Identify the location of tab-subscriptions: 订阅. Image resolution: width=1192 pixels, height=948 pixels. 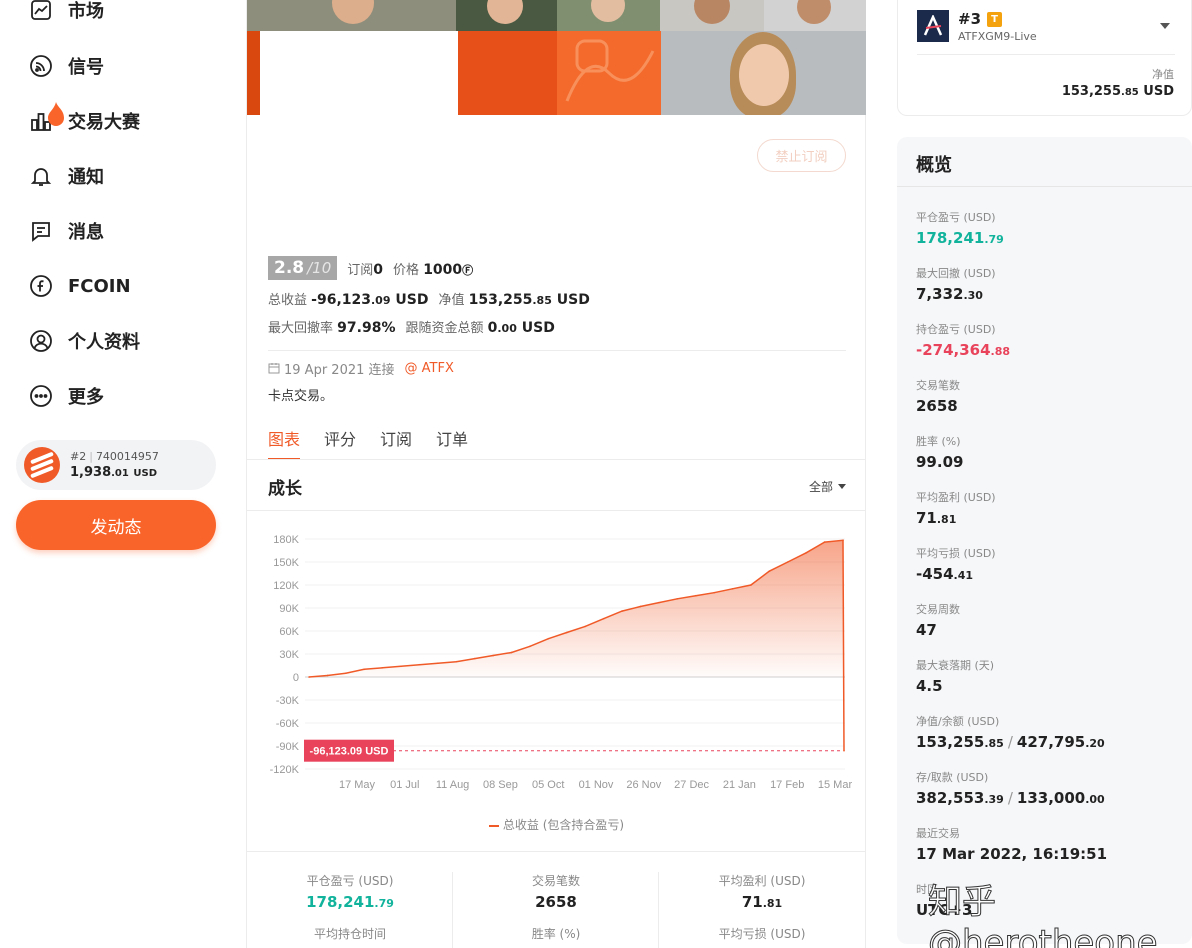
(396, 442).